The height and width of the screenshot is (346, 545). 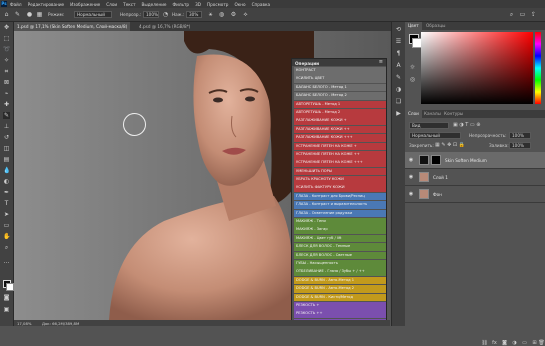 What do you see at coordinates (398, 53) in the screenshot?
I see `paragraph-icon: ¶` at bounding box center [398, 53].